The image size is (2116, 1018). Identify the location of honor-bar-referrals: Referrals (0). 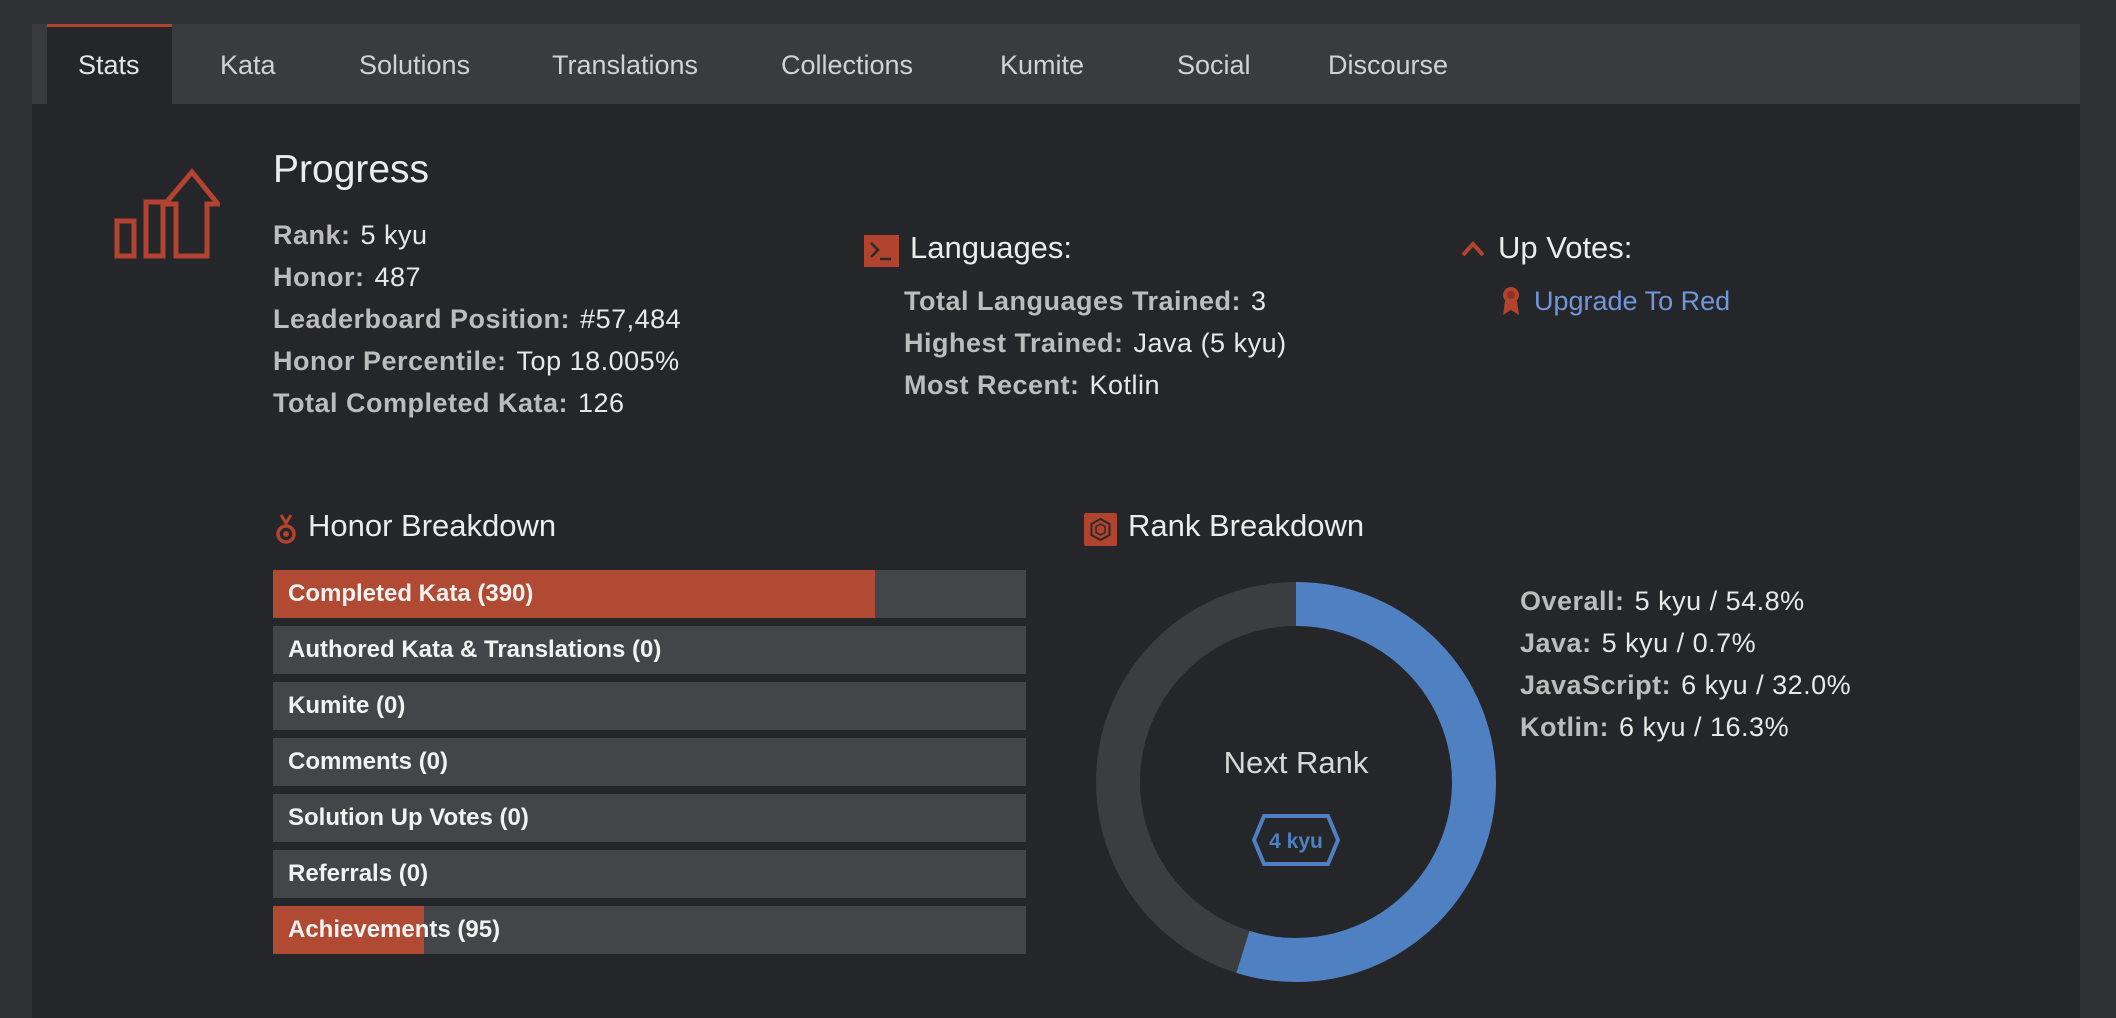
(649, 874).